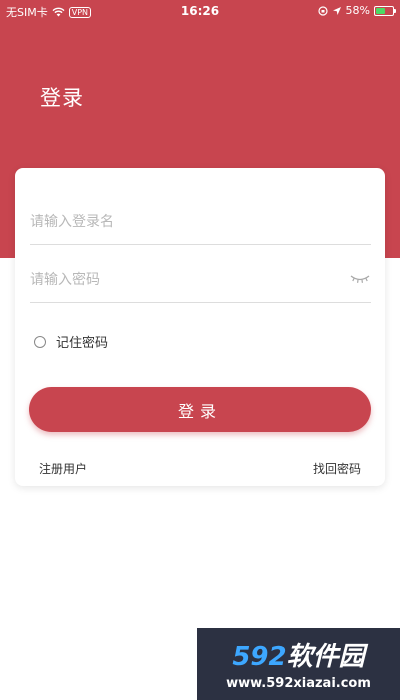 The height and width of the screenshot is (700, 400). I want to click on location-arrow-icon, so click(336, 10).